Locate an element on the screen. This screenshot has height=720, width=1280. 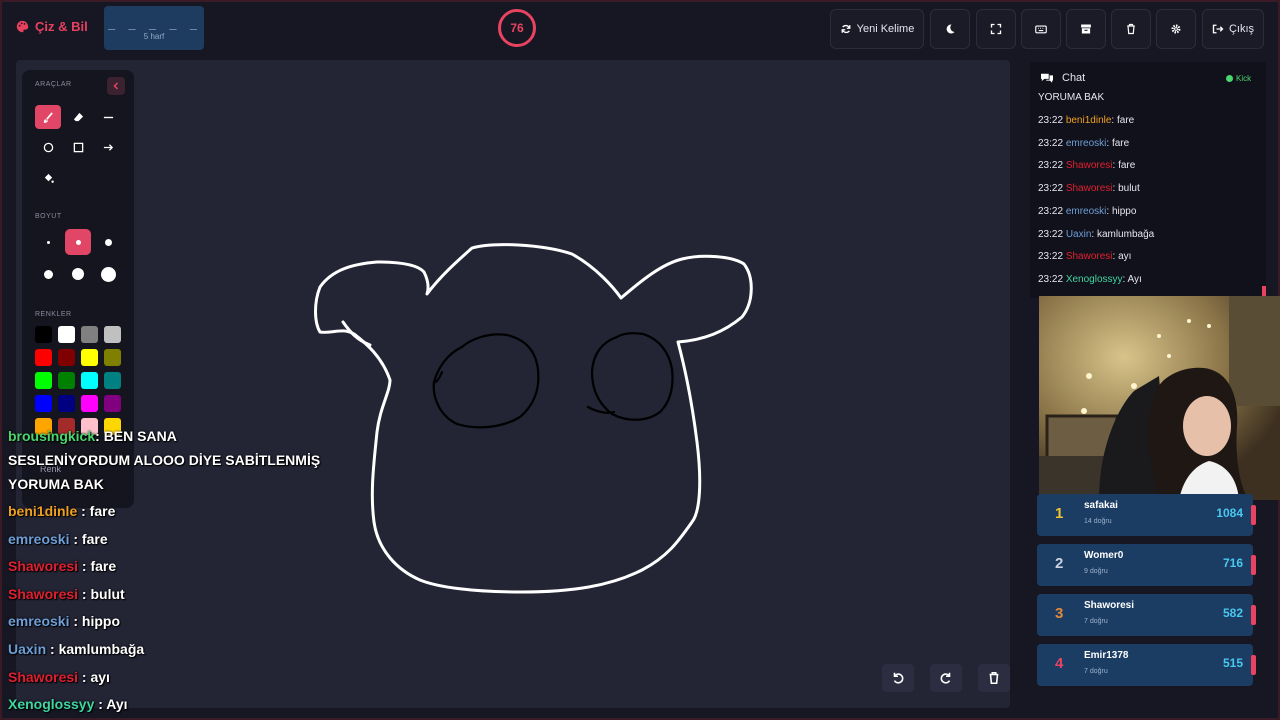
brush-tool is located at coordinates (48, 117).